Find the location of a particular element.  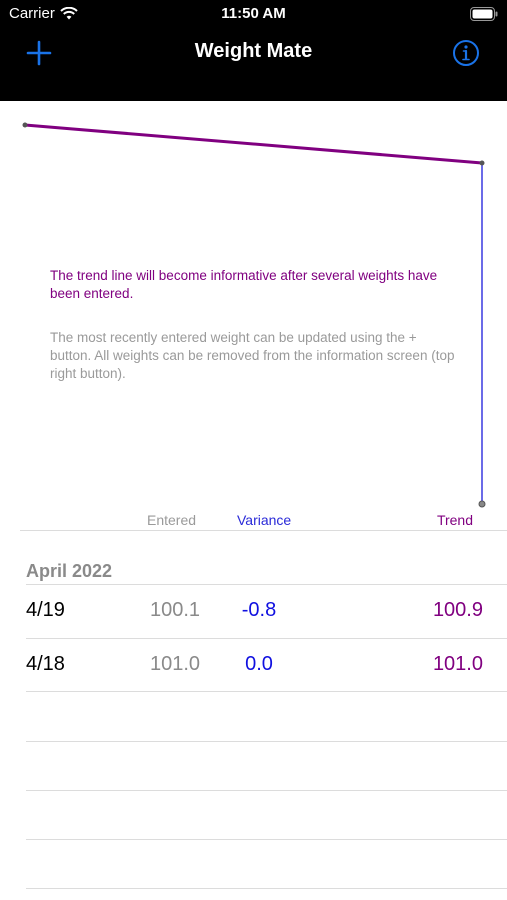

navigation-bar: Weight Mate is located at coordinates (253, 64).